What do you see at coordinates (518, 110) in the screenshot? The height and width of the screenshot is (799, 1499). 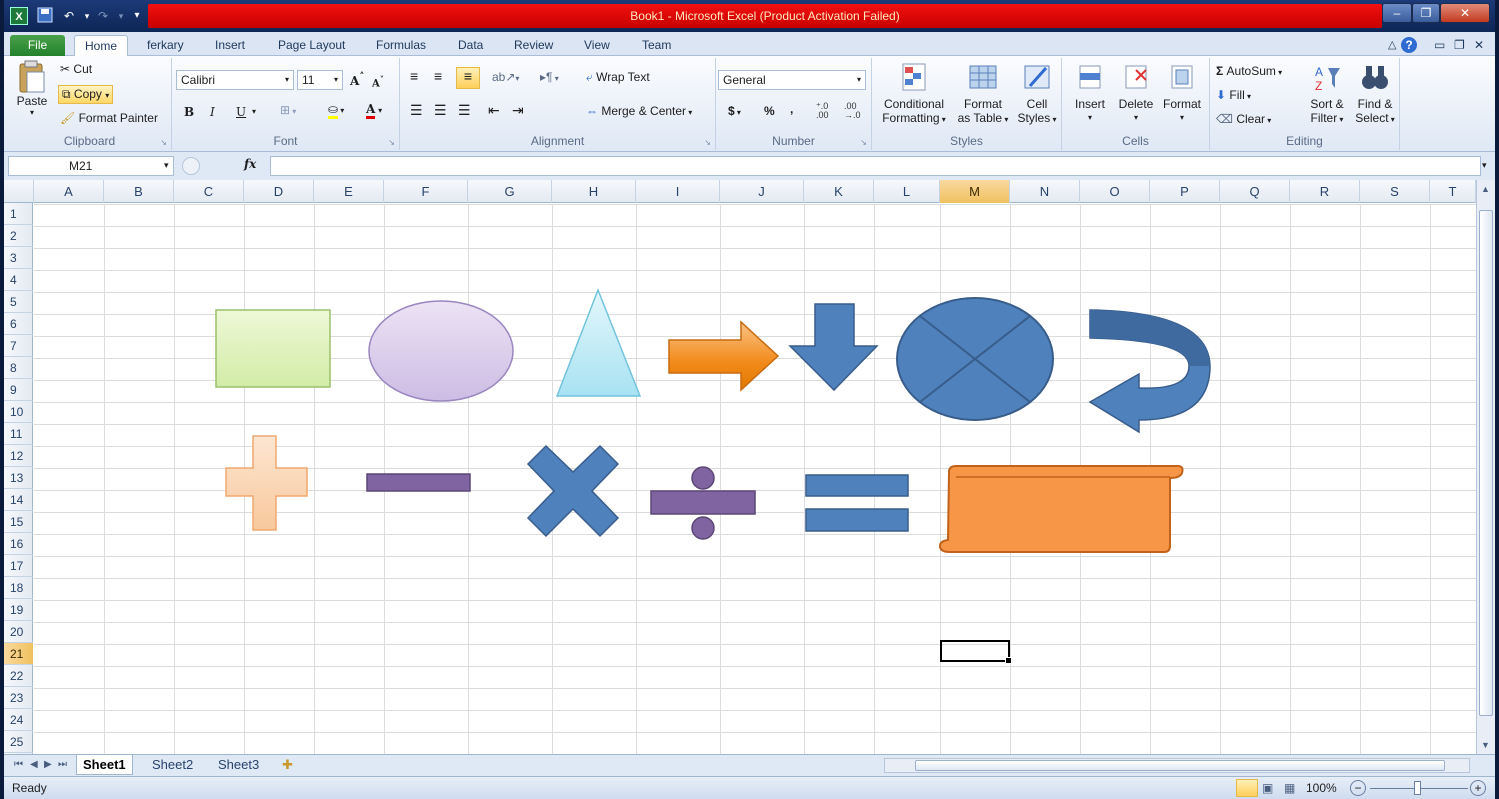 I see `increase-indent-icon: ⇥` at bounding box center [518, 110].